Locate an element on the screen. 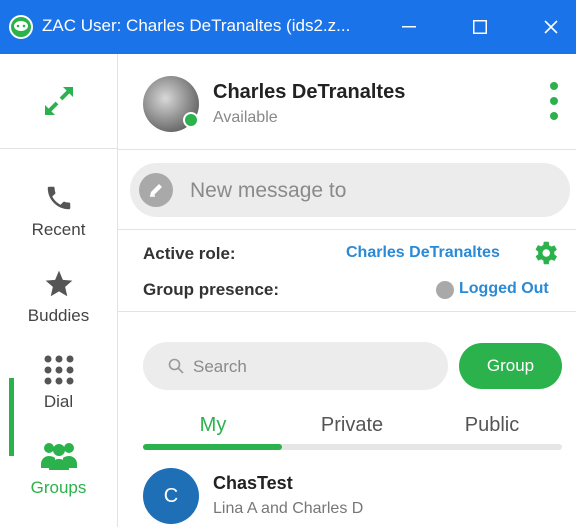  minimize-button is located at coordinates (409, 27).